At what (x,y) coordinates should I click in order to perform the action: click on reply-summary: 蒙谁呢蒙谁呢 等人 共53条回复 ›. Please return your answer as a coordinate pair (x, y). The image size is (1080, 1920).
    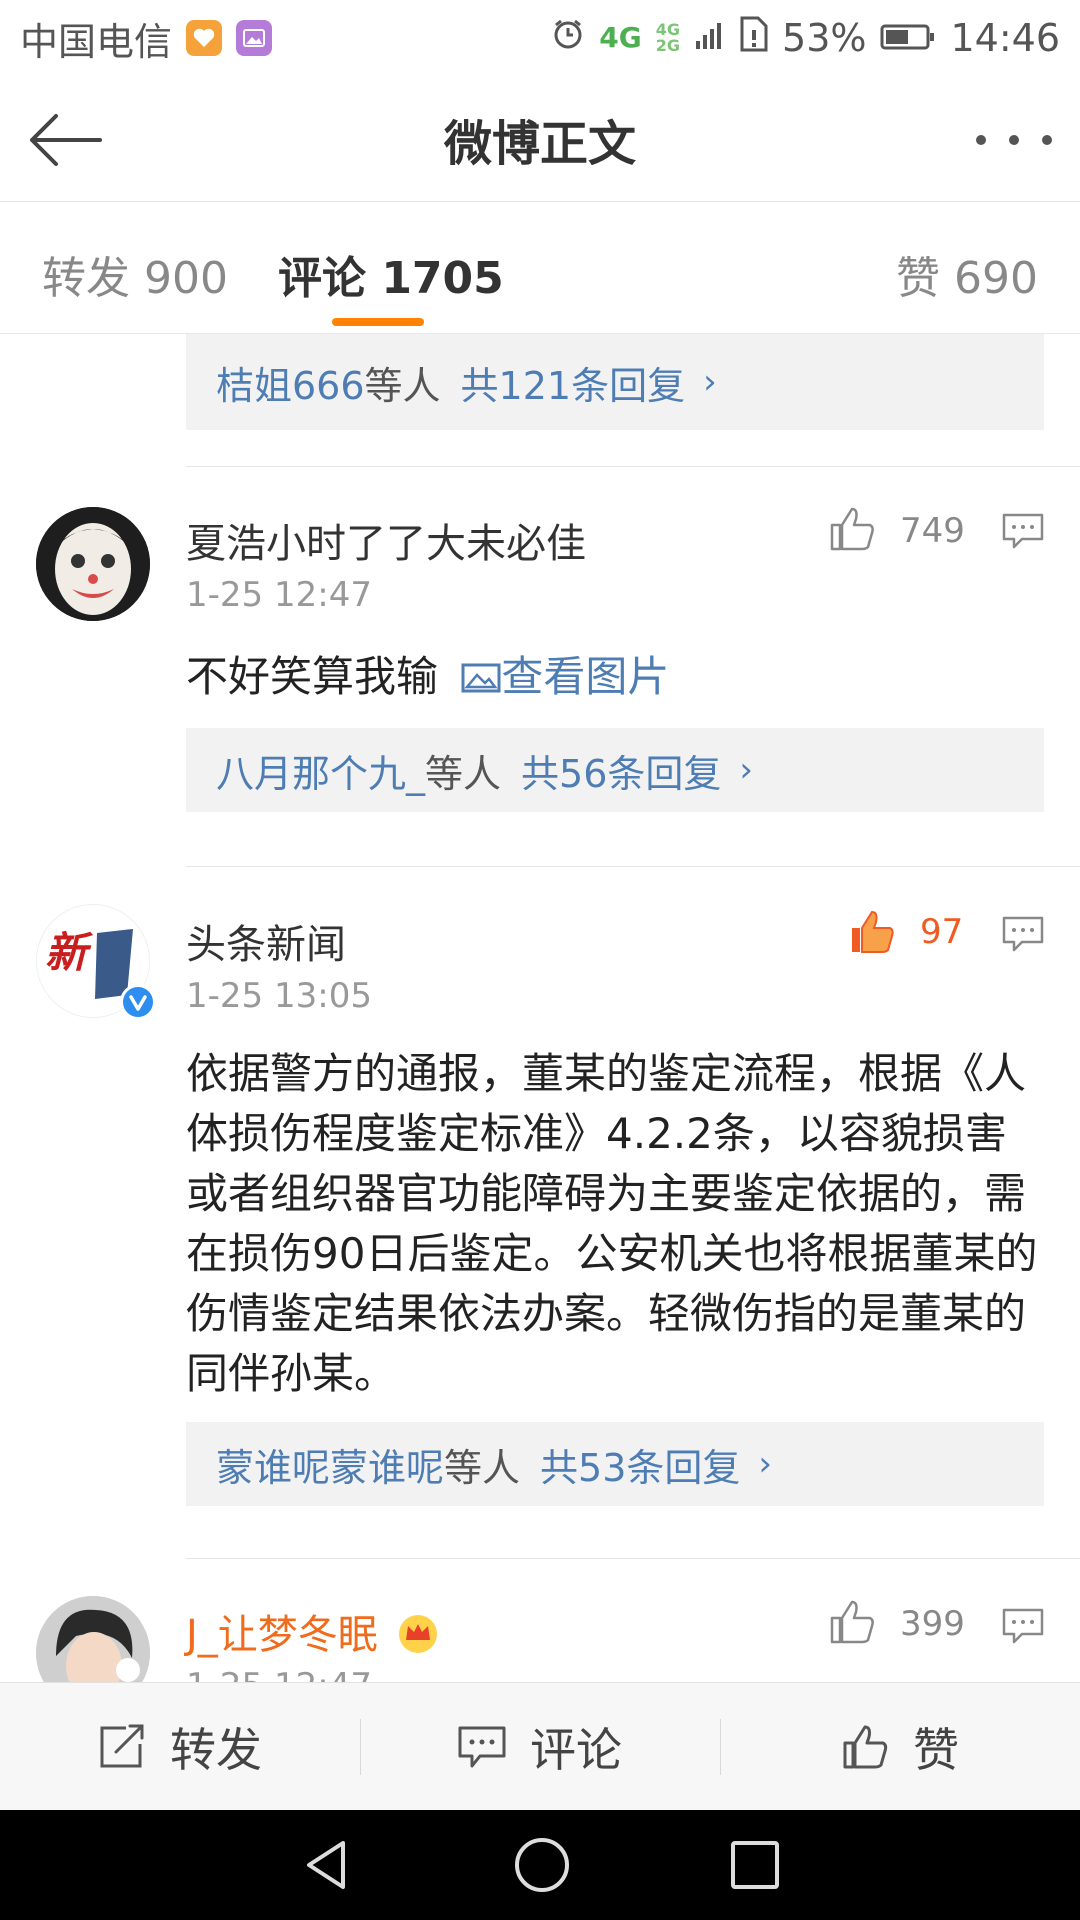
    Looking at the image, I should click on (615, 1464).